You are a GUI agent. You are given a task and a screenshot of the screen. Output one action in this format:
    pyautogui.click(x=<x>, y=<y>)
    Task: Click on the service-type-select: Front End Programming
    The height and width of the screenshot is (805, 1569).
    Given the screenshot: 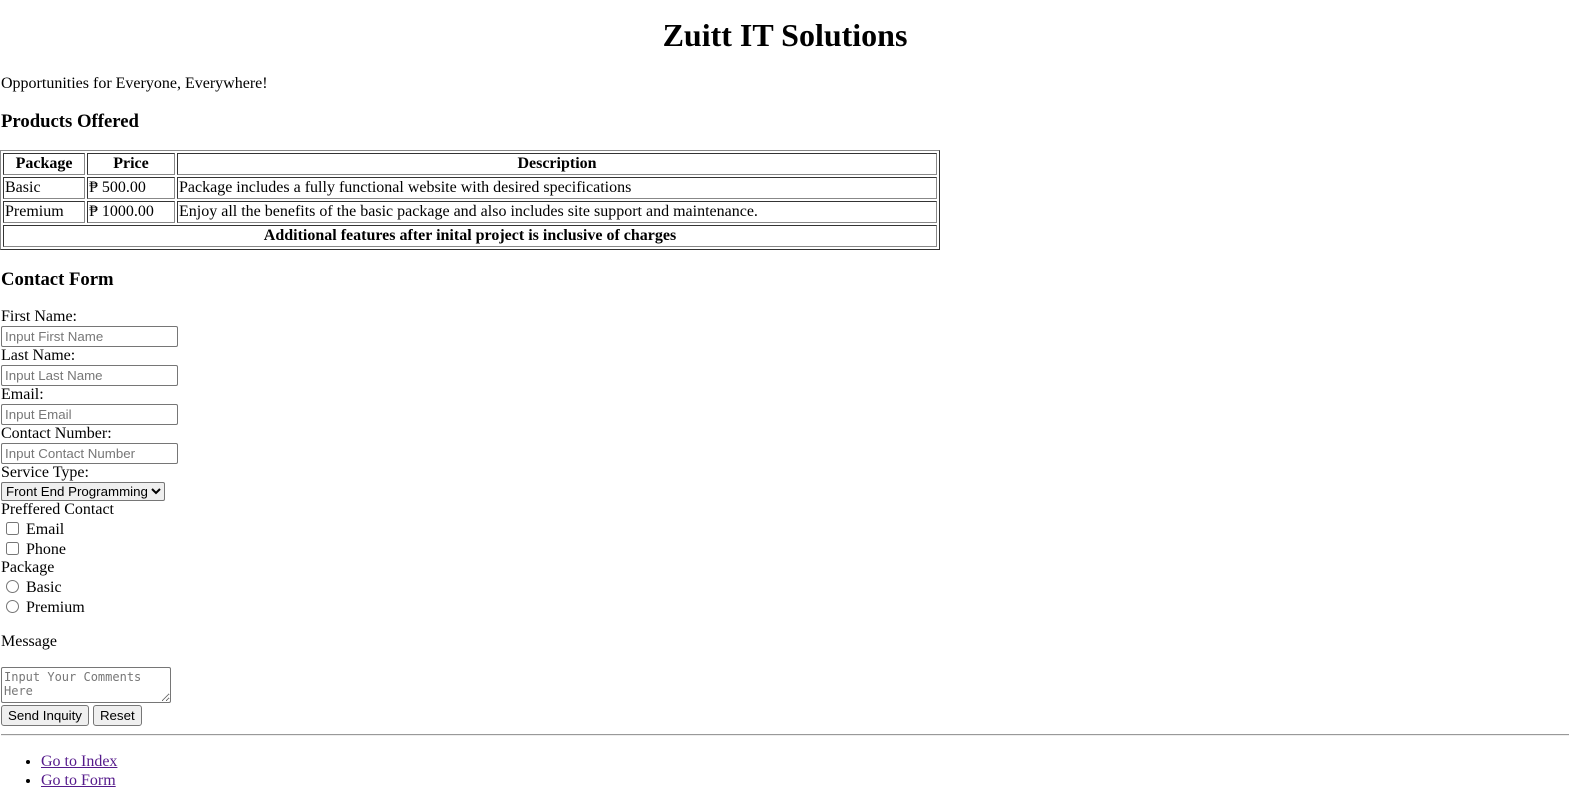 What is the action you would take?
    pyautogui.click(x=83, y=491)
    